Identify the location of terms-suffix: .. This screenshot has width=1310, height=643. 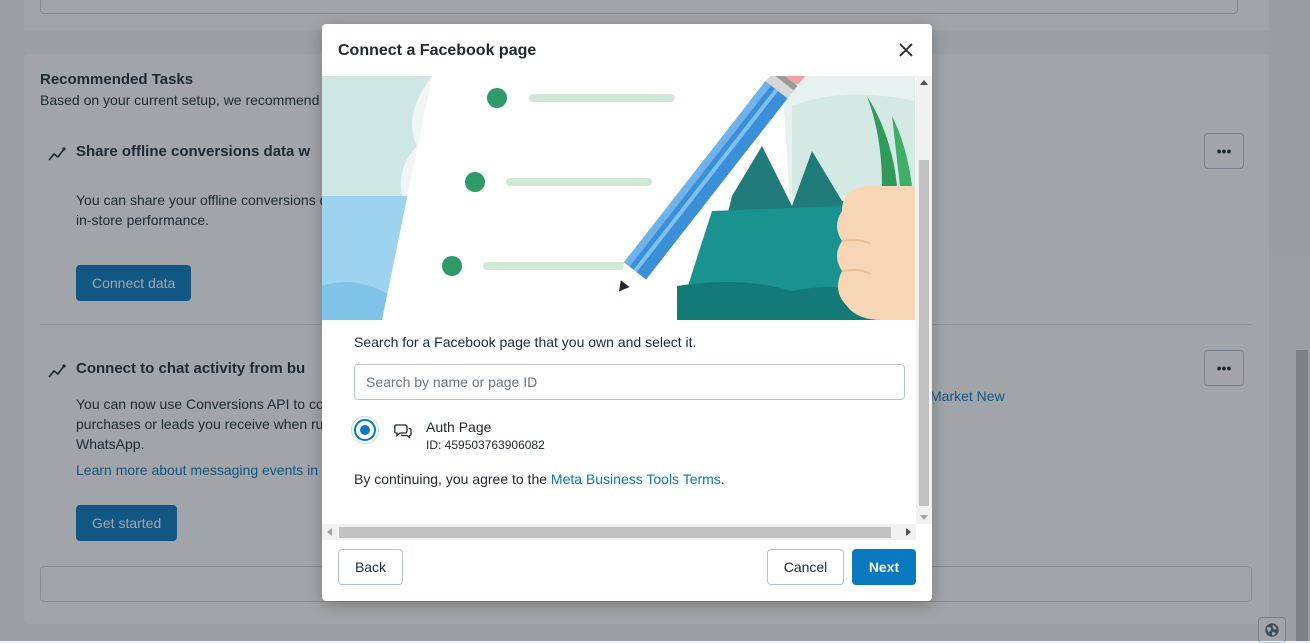
(722, 479).